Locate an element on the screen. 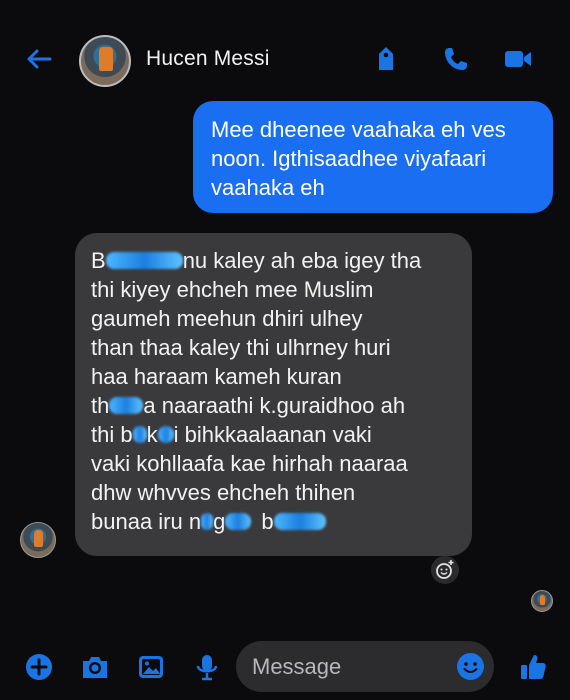 The width and height of the screenshot is (570, 700). microphone-icon is located at coordinates (207, 667).